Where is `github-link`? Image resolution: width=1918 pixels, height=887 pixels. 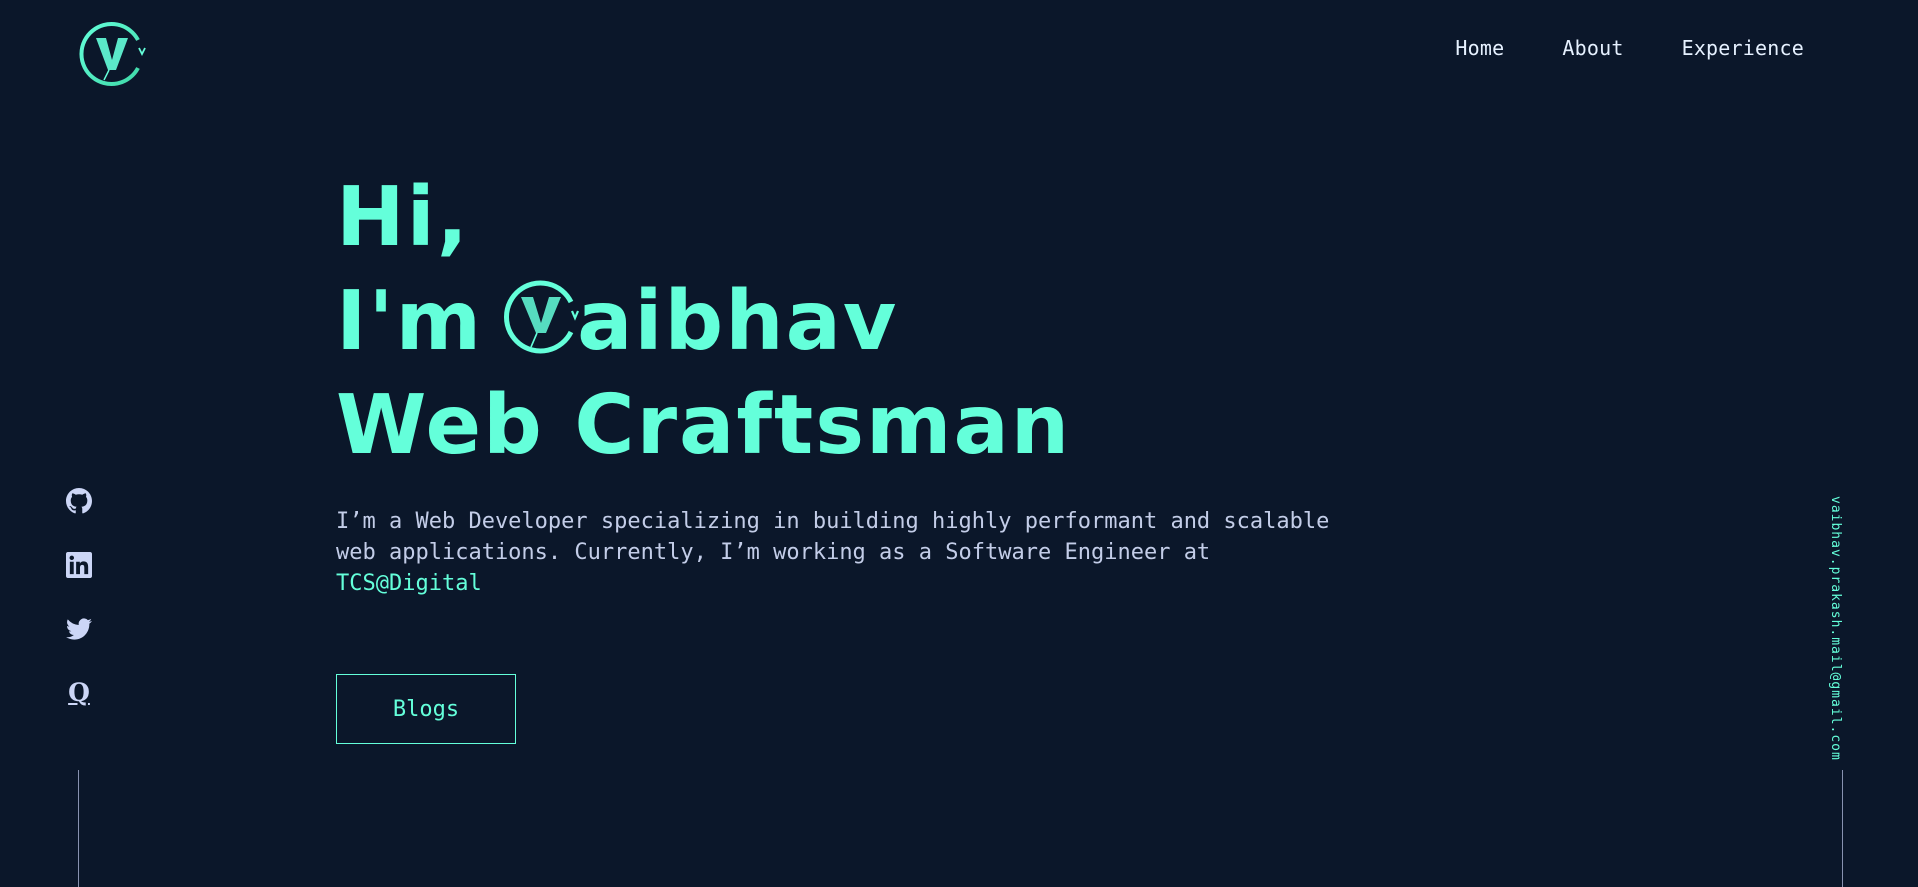
github-link is located at coordinates (79, 501).